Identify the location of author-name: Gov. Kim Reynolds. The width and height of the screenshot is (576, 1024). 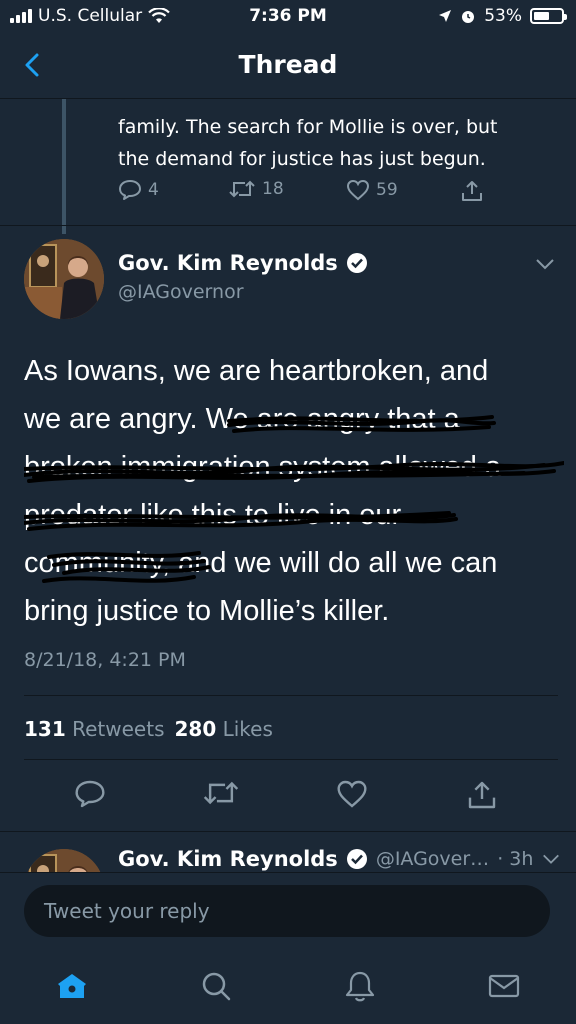
(243, 263).